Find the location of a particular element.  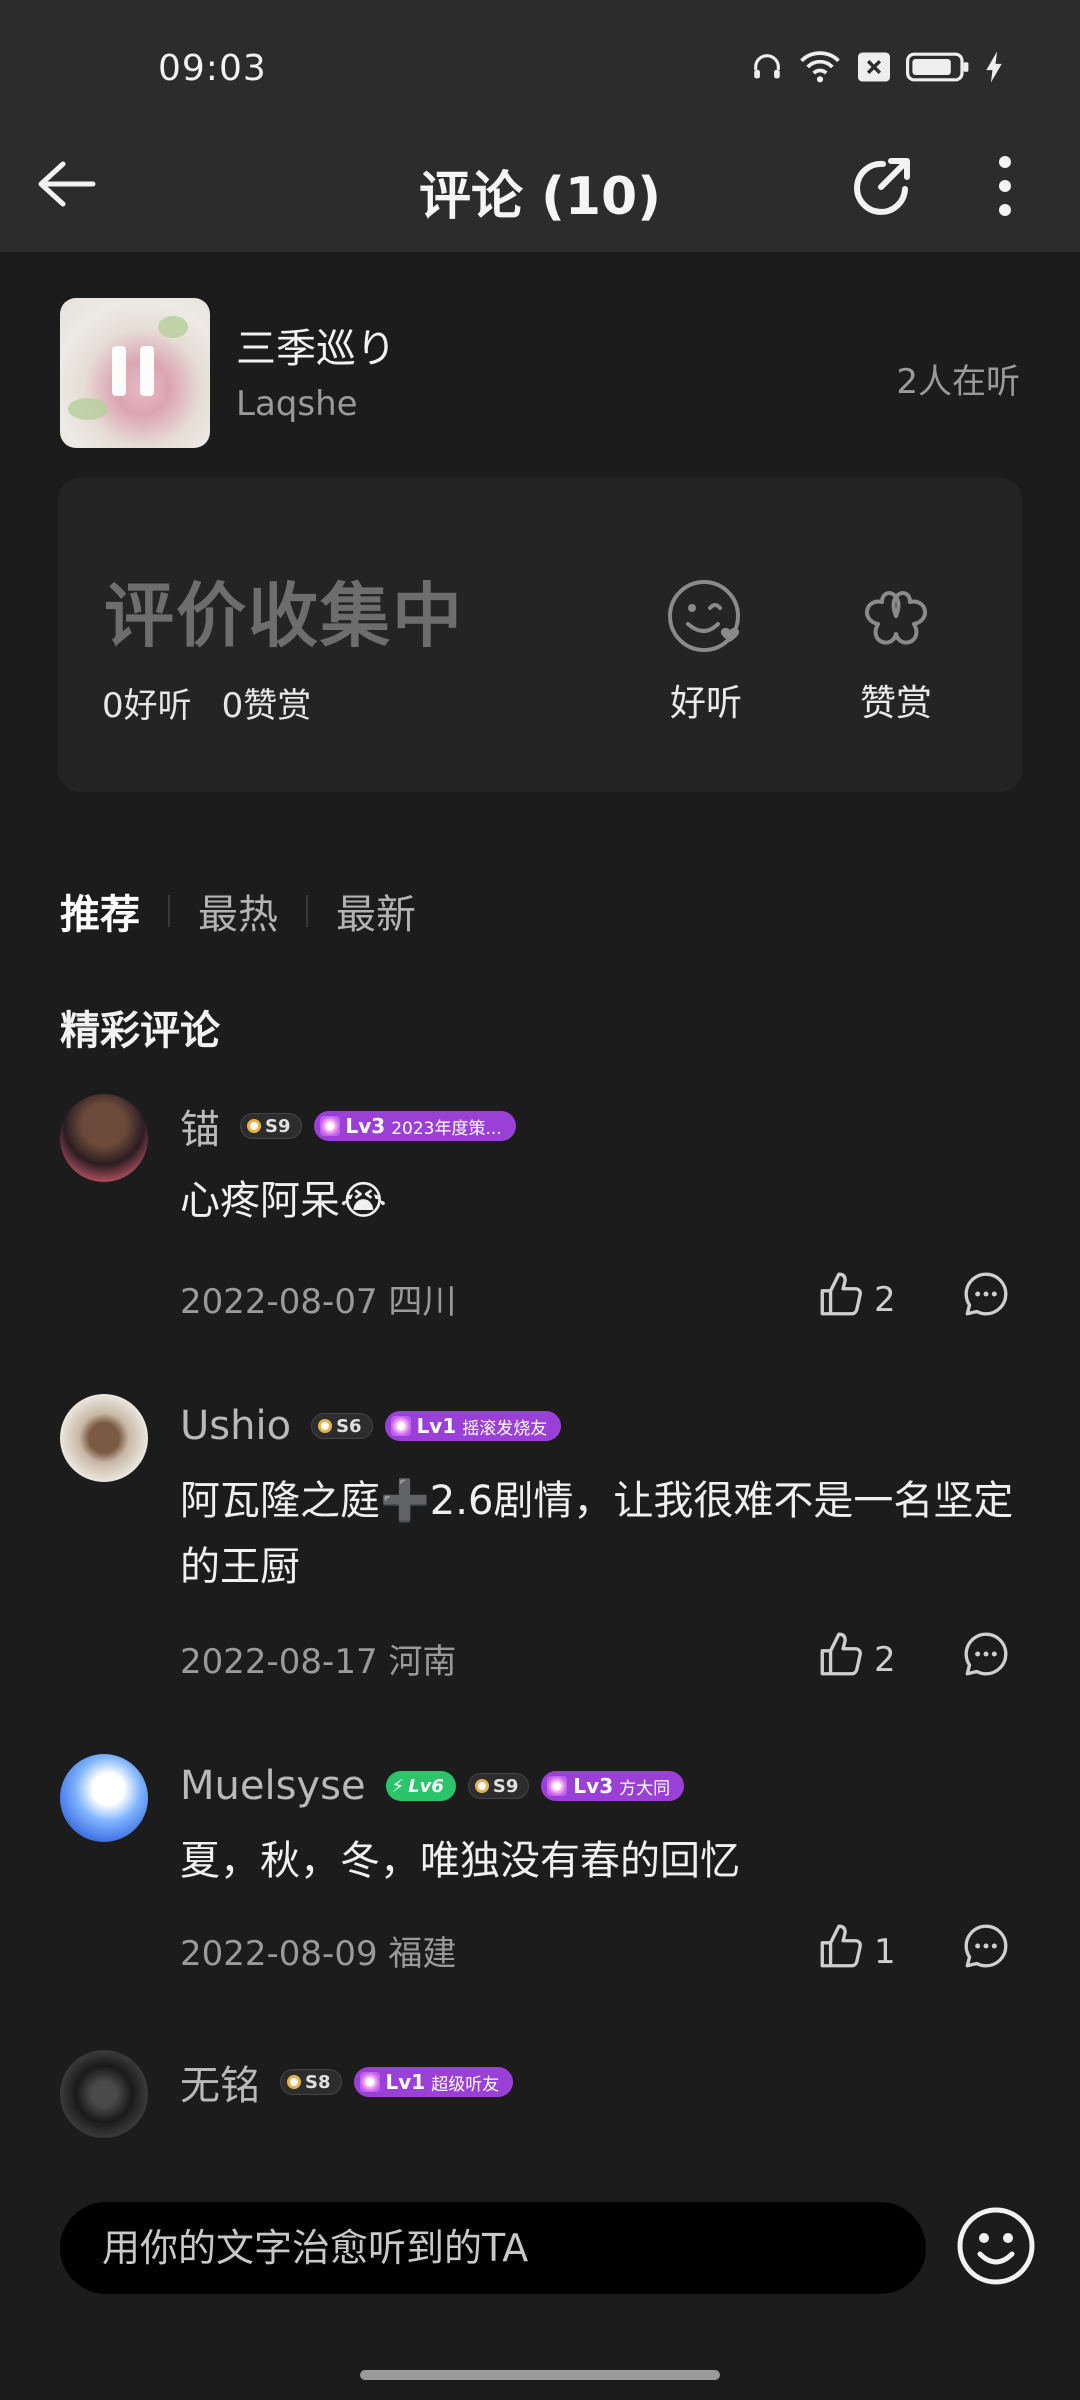

comment-input is located at coordinates (493, 2248).